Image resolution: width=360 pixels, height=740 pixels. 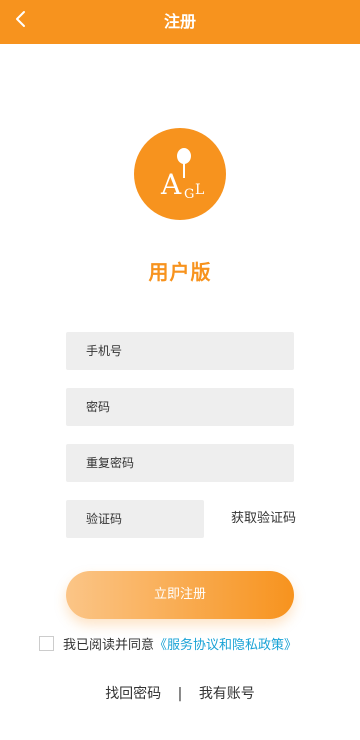 What do you see at coordinates (133, 694) in the screenshot?
I see `recover-password-link: 找回密码` at bounding box center [133, 694].